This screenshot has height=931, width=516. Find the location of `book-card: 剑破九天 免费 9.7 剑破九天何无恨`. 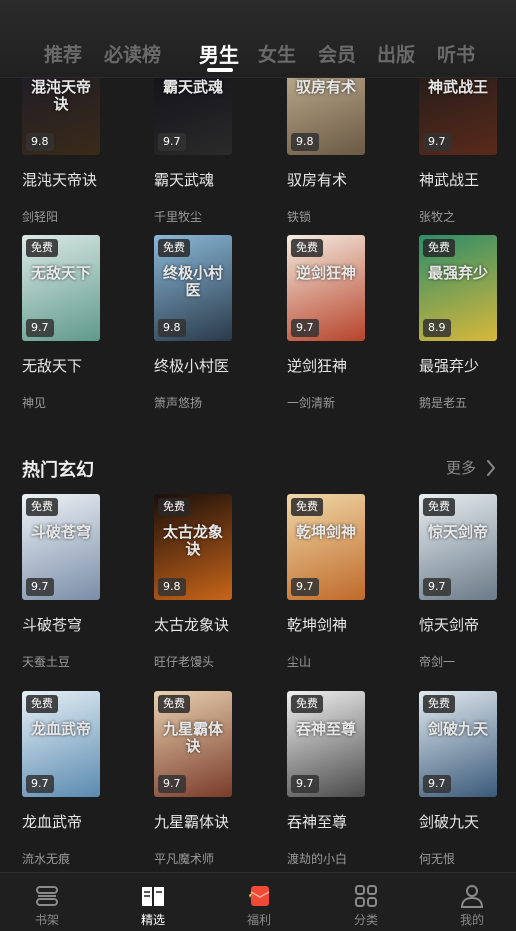

book-card: 剑破九天 免费 9.7 剑破九天何无恨 is located at coordinates (467, 781).